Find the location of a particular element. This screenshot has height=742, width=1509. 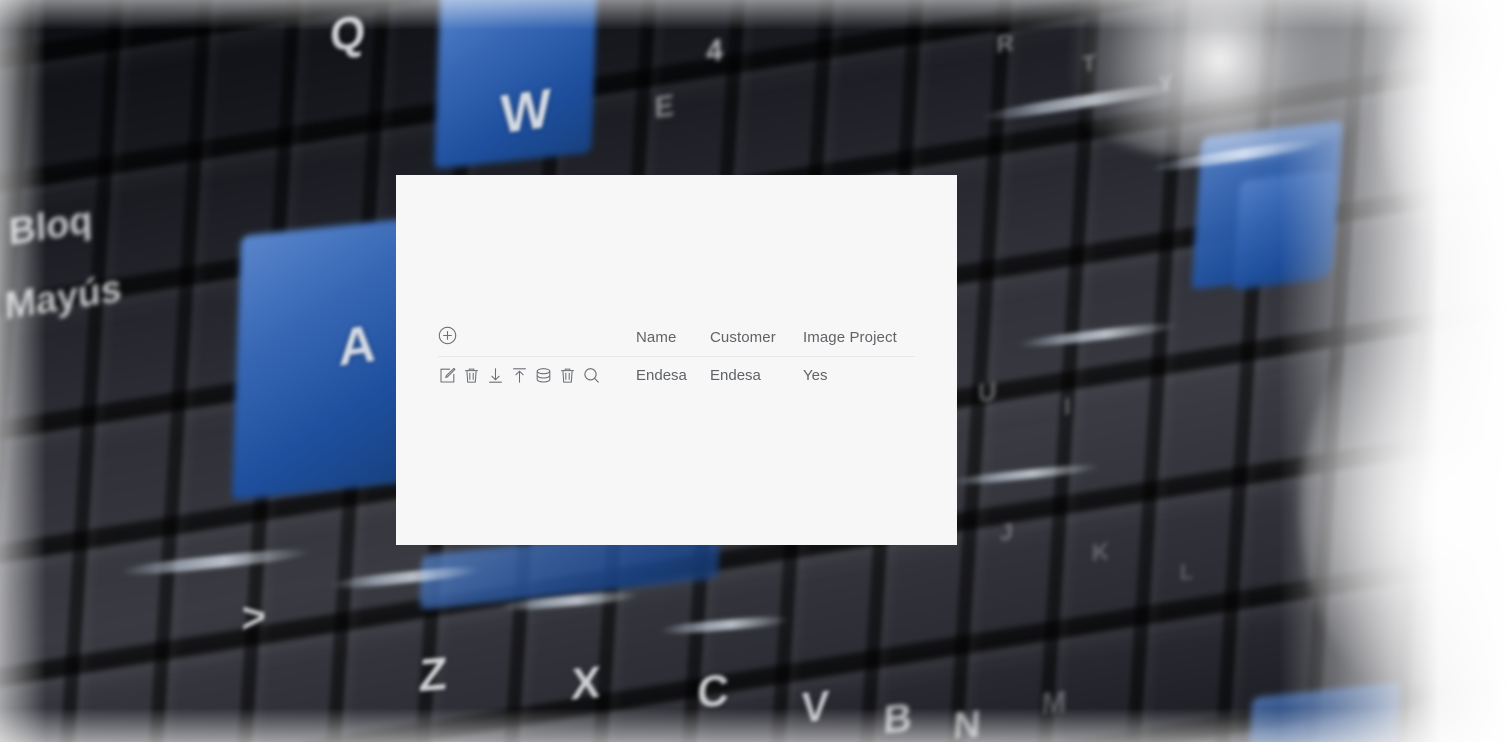

delete-icon is located at coordinates (471, 375).